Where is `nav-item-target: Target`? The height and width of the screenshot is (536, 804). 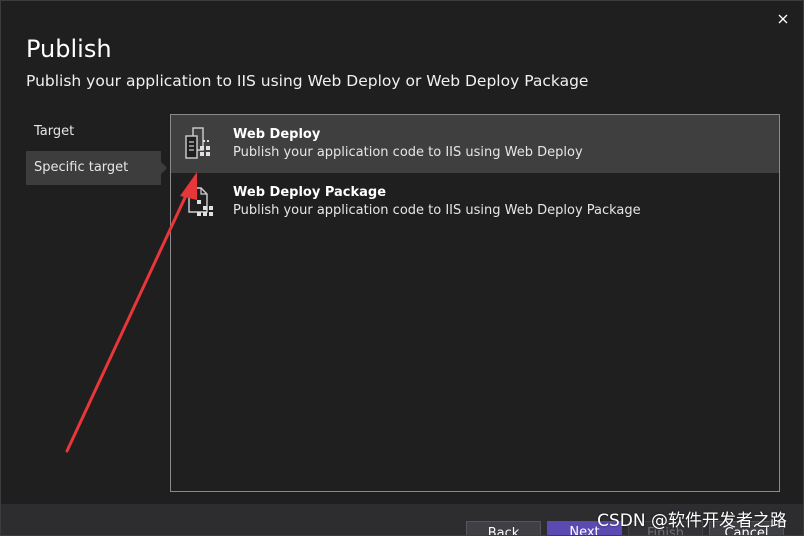 nav-item-target: Target is located at coordinates (93, 132).